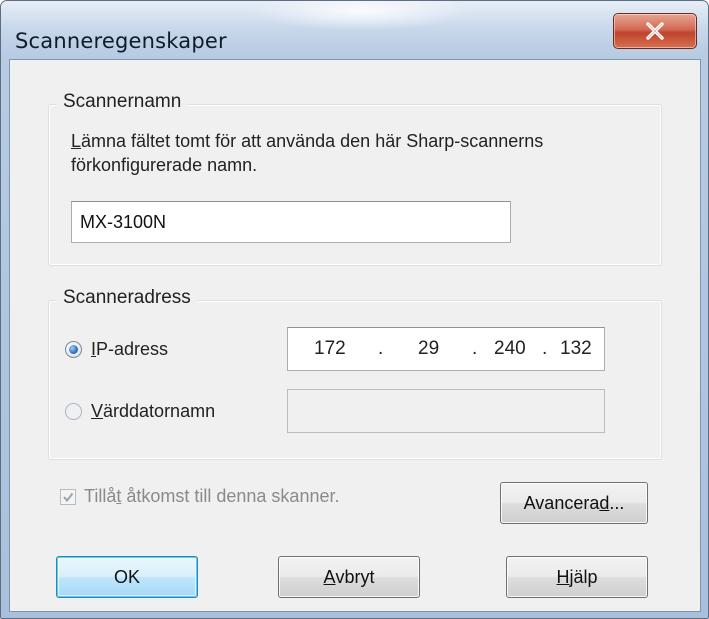 This screenshot has width=709, height=619. Describe the element at coordinates (76, 141) in the screenshot. I see `description-accelerator: L` at that location.